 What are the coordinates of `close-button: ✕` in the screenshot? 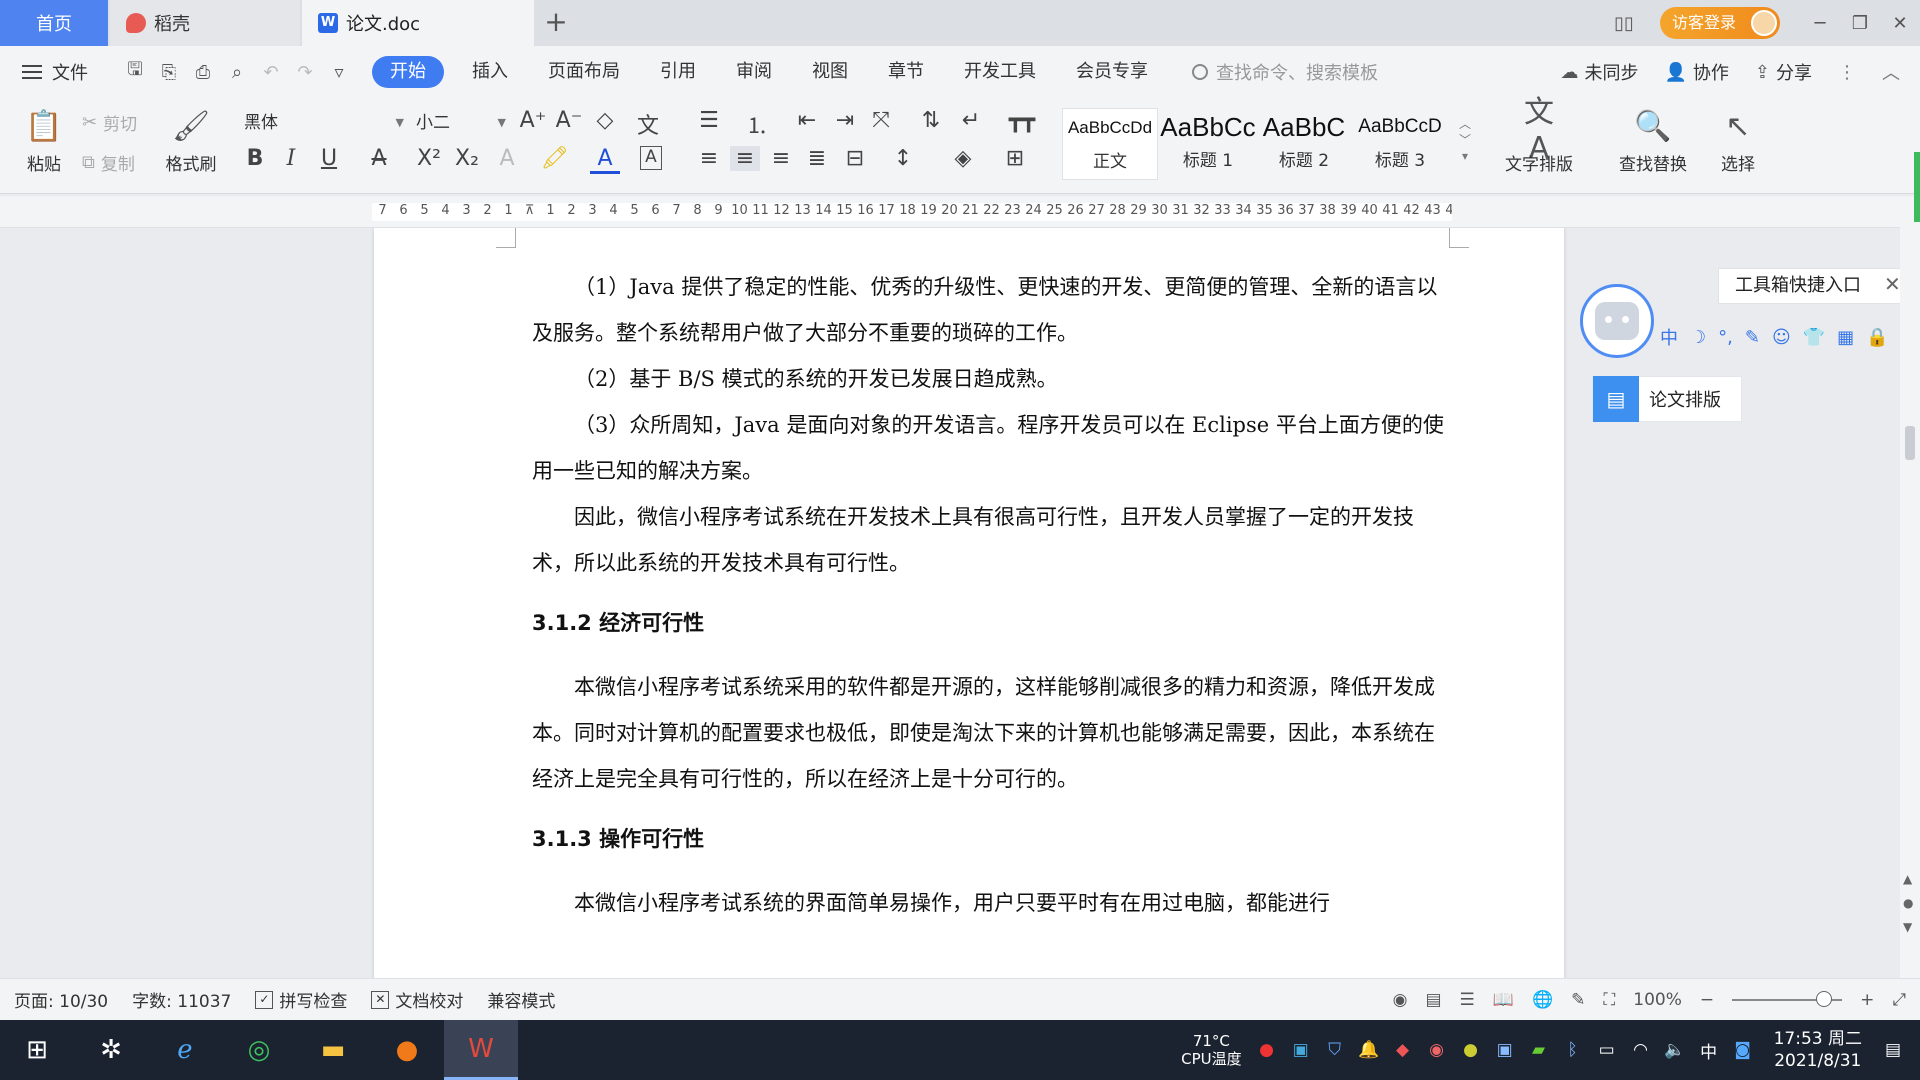 It's located at (1900, 23).